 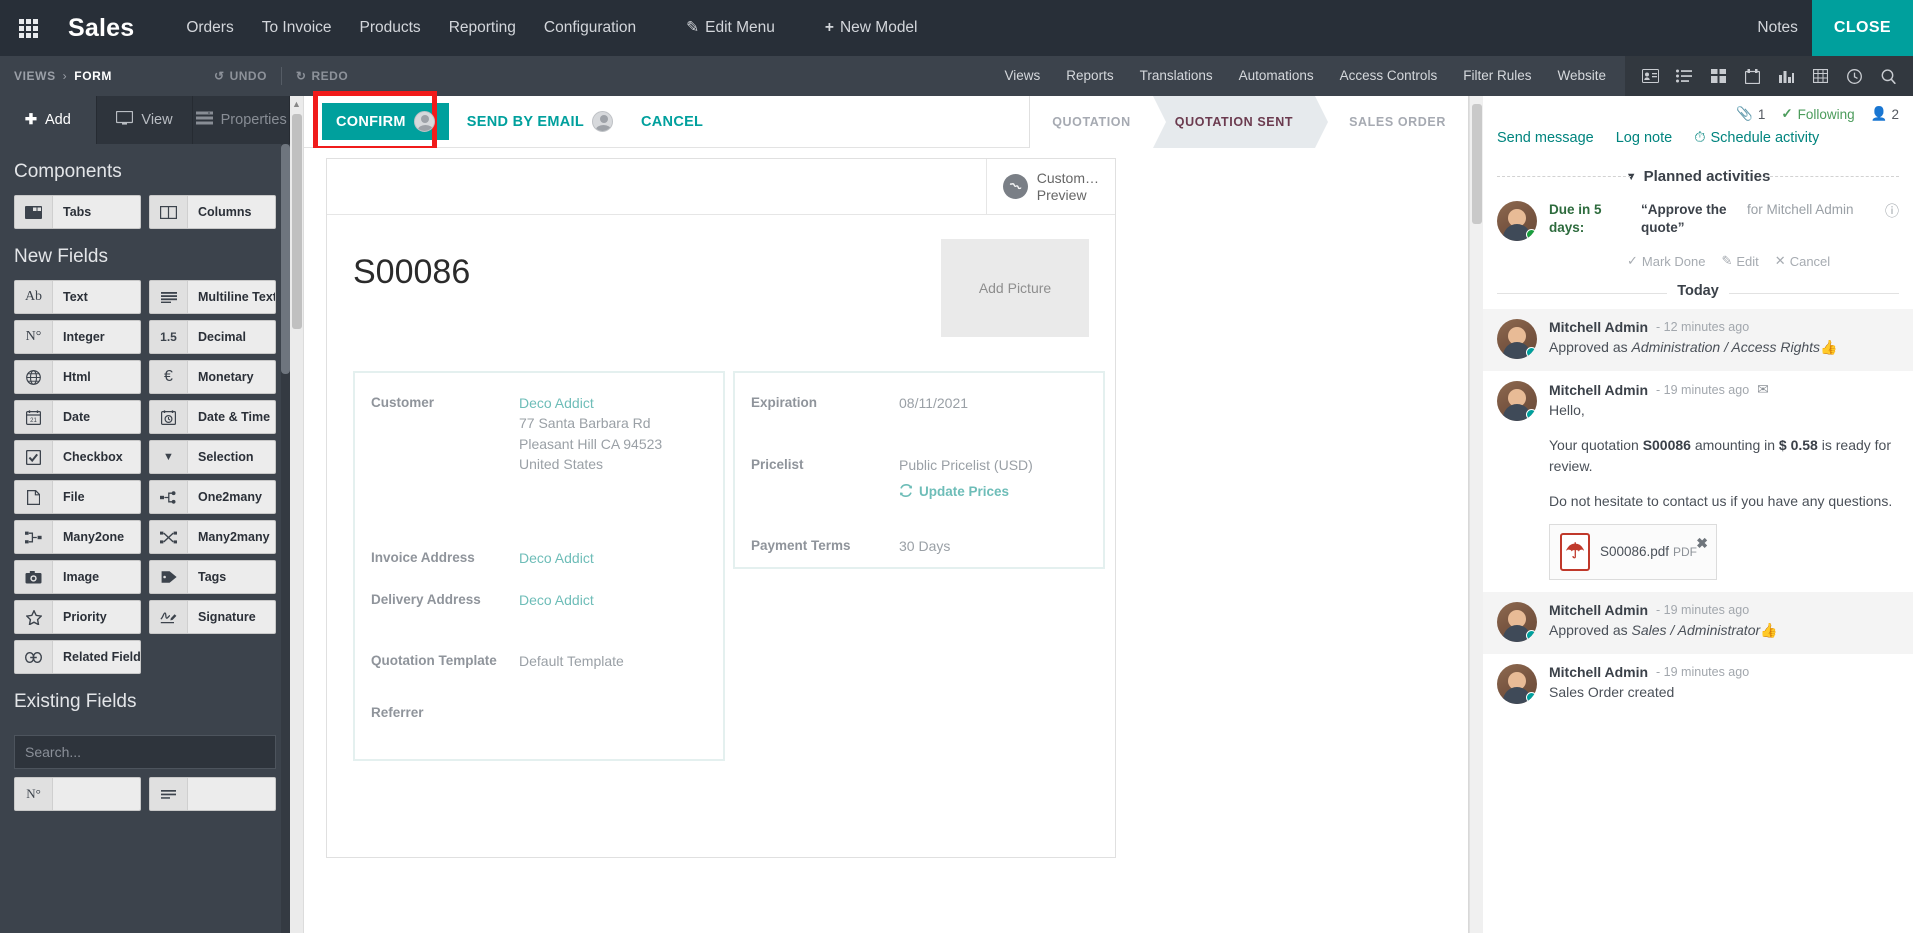 What do you see at coordinates (212, 377) in the screenshot?
I see `field-monetary: € Monetary` at bounding box center [212, 377].